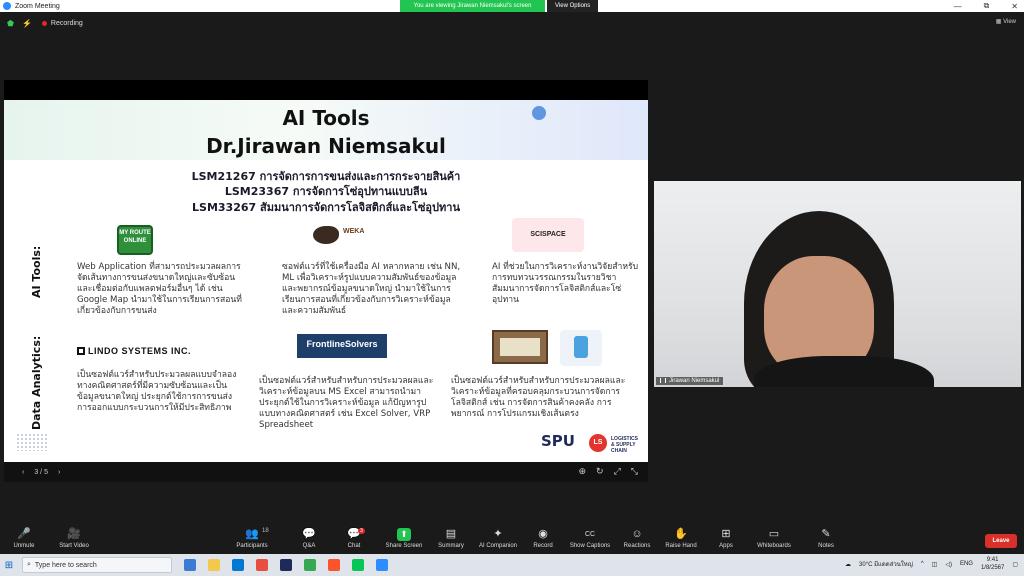 The width and height of the screenshot is (1024, 576). What do you see at coordinates (624, 445) in the screenshot?
I see `logistics-logo-text: LOGISTICS & SUPPLY CHAIN` at bounding box center [624, 445].